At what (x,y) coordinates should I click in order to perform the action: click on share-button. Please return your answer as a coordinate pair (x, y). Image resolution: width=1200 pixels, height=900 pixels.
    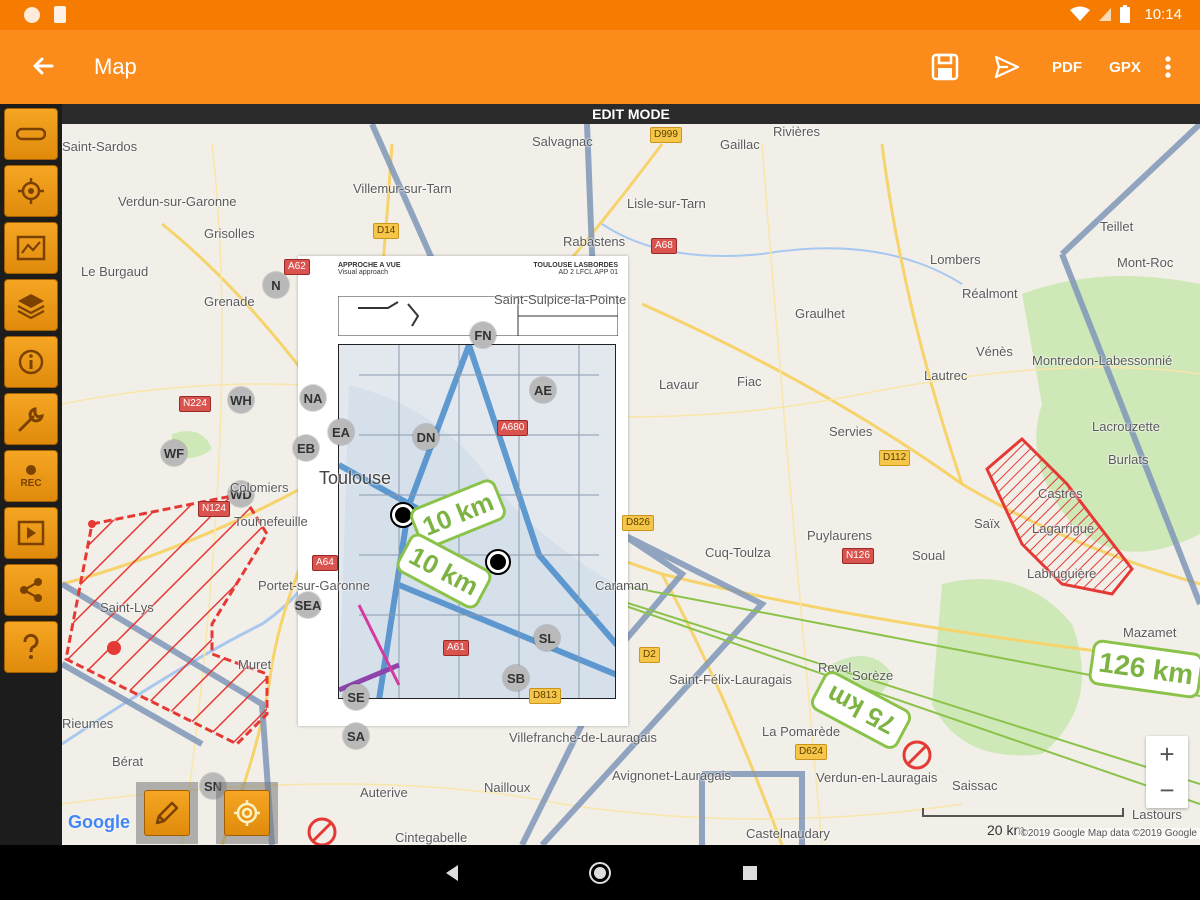
    Looking at the image, I should click on (31, 590).